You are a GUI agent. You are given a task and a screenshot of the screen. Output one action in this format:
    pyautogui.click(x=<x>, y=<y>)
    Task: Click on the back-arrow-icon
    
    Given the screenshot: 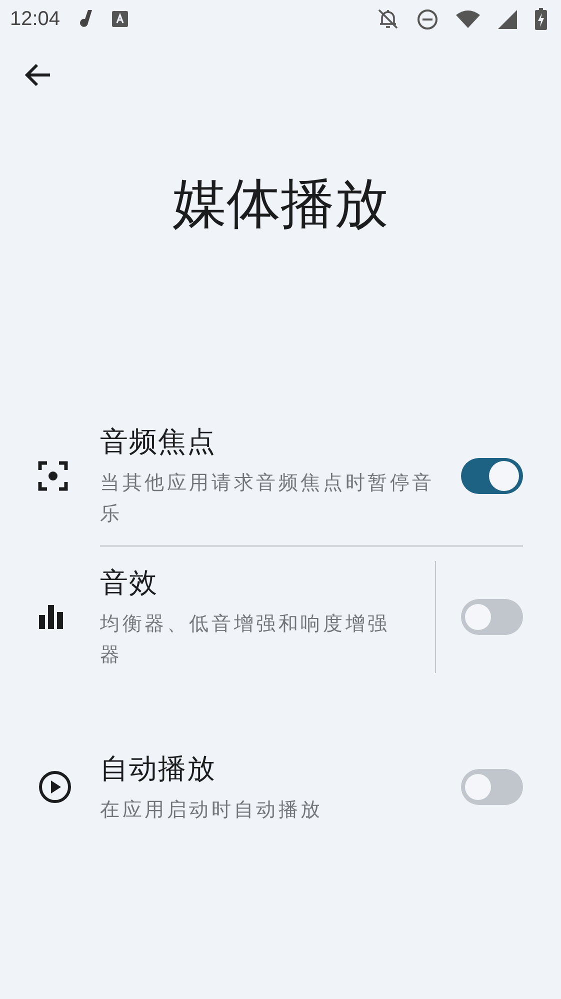 What is the action you would take?
    pyautogui.click(x=38, y=75)
    